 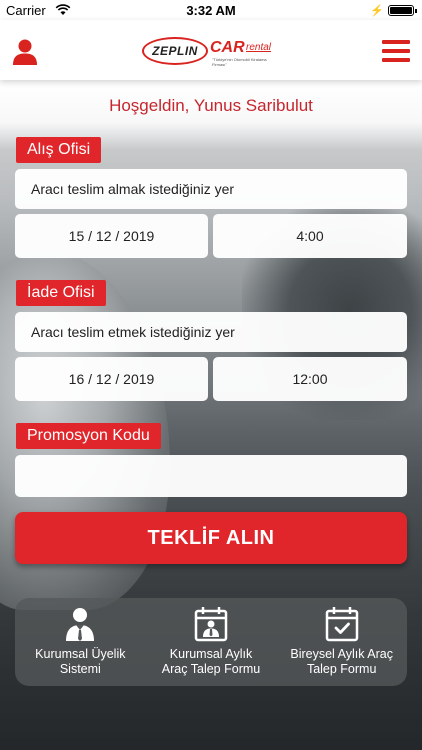 What do you see at coordinates (80, 669) in the screenshot?
I see `corporate-membership-label-2: Sistemi` at bounding box center [80, 669].